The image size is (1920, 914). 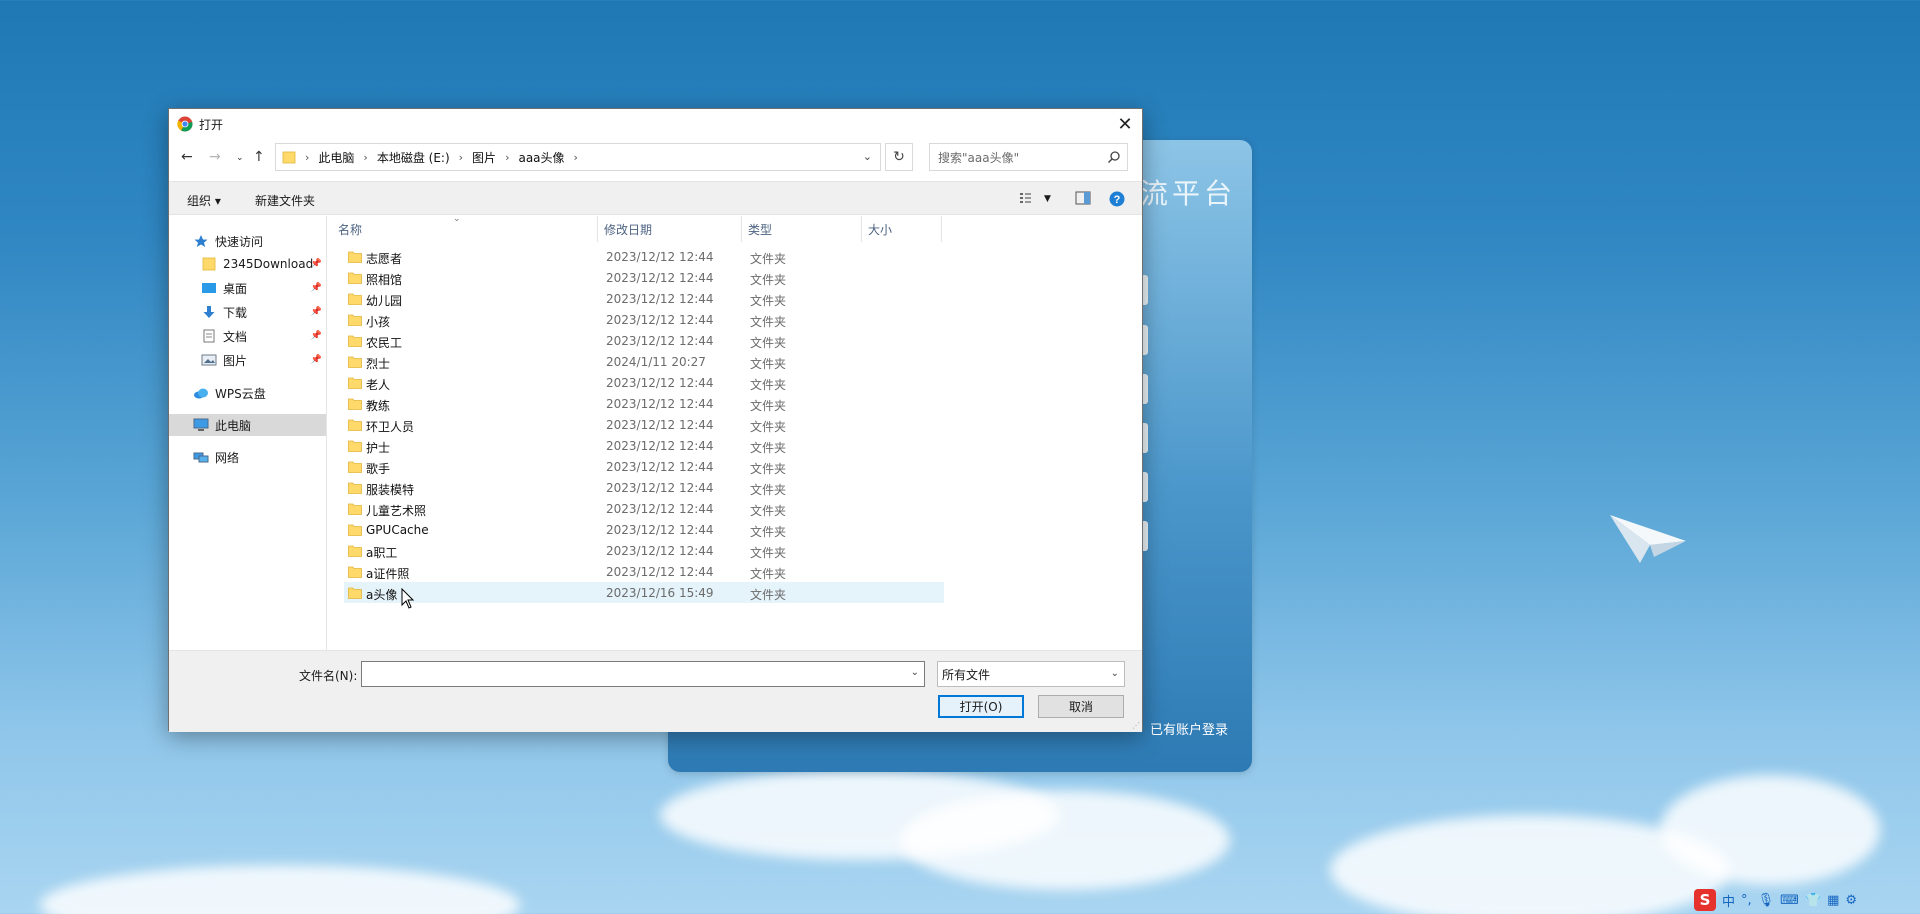 I want to click on table-row: a证件照 2023/12/12 12:44 文件夹, so click(x=644, y=571).